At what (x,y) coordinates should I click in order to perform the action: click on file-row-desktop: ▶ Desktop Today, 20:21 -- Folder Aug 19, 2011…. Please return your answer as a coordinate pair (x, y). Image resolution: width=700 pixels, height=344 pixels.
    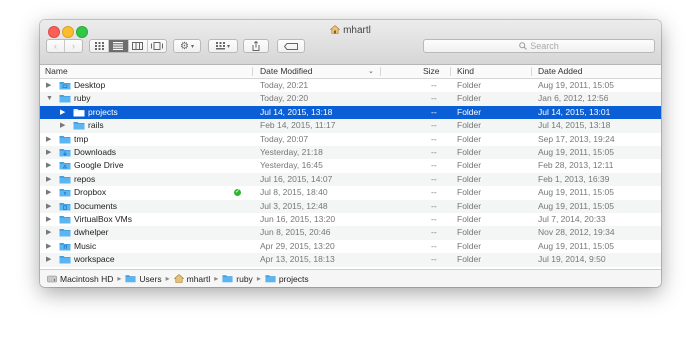
    Looking at the image, I should click on (350, 85).